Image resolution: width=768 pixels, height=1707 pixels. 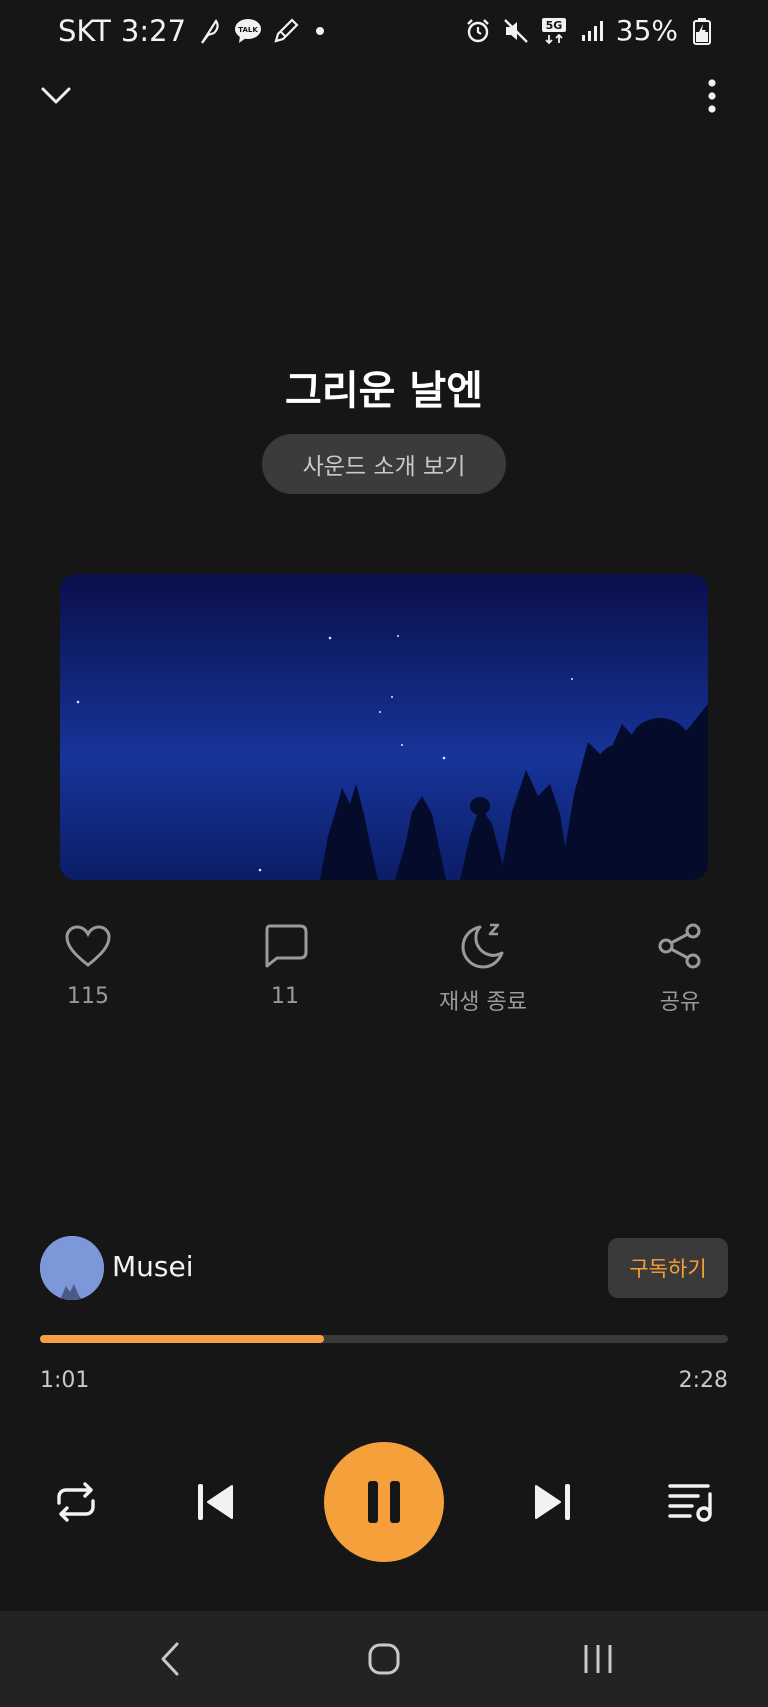 What do you see at coordinates (65, 1380) in the screenshot?
I see `current-time: 1:01` at bounding box center [65, 1380].